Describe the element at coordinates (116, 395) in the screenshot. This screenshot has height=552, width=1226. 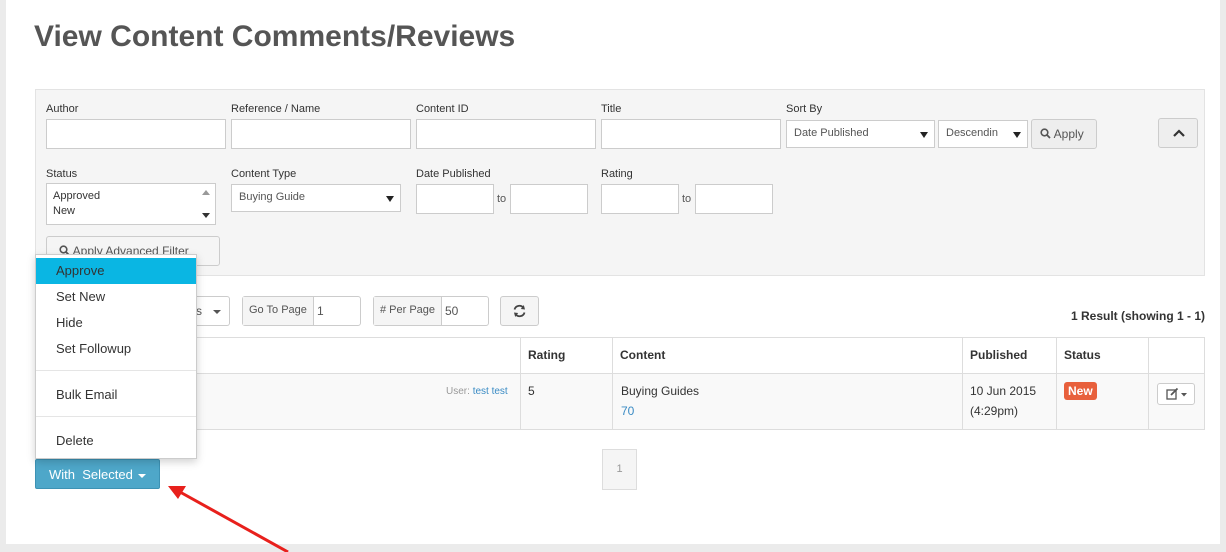
I see `menu-item-bulk-email: Bulk Email` at that location.